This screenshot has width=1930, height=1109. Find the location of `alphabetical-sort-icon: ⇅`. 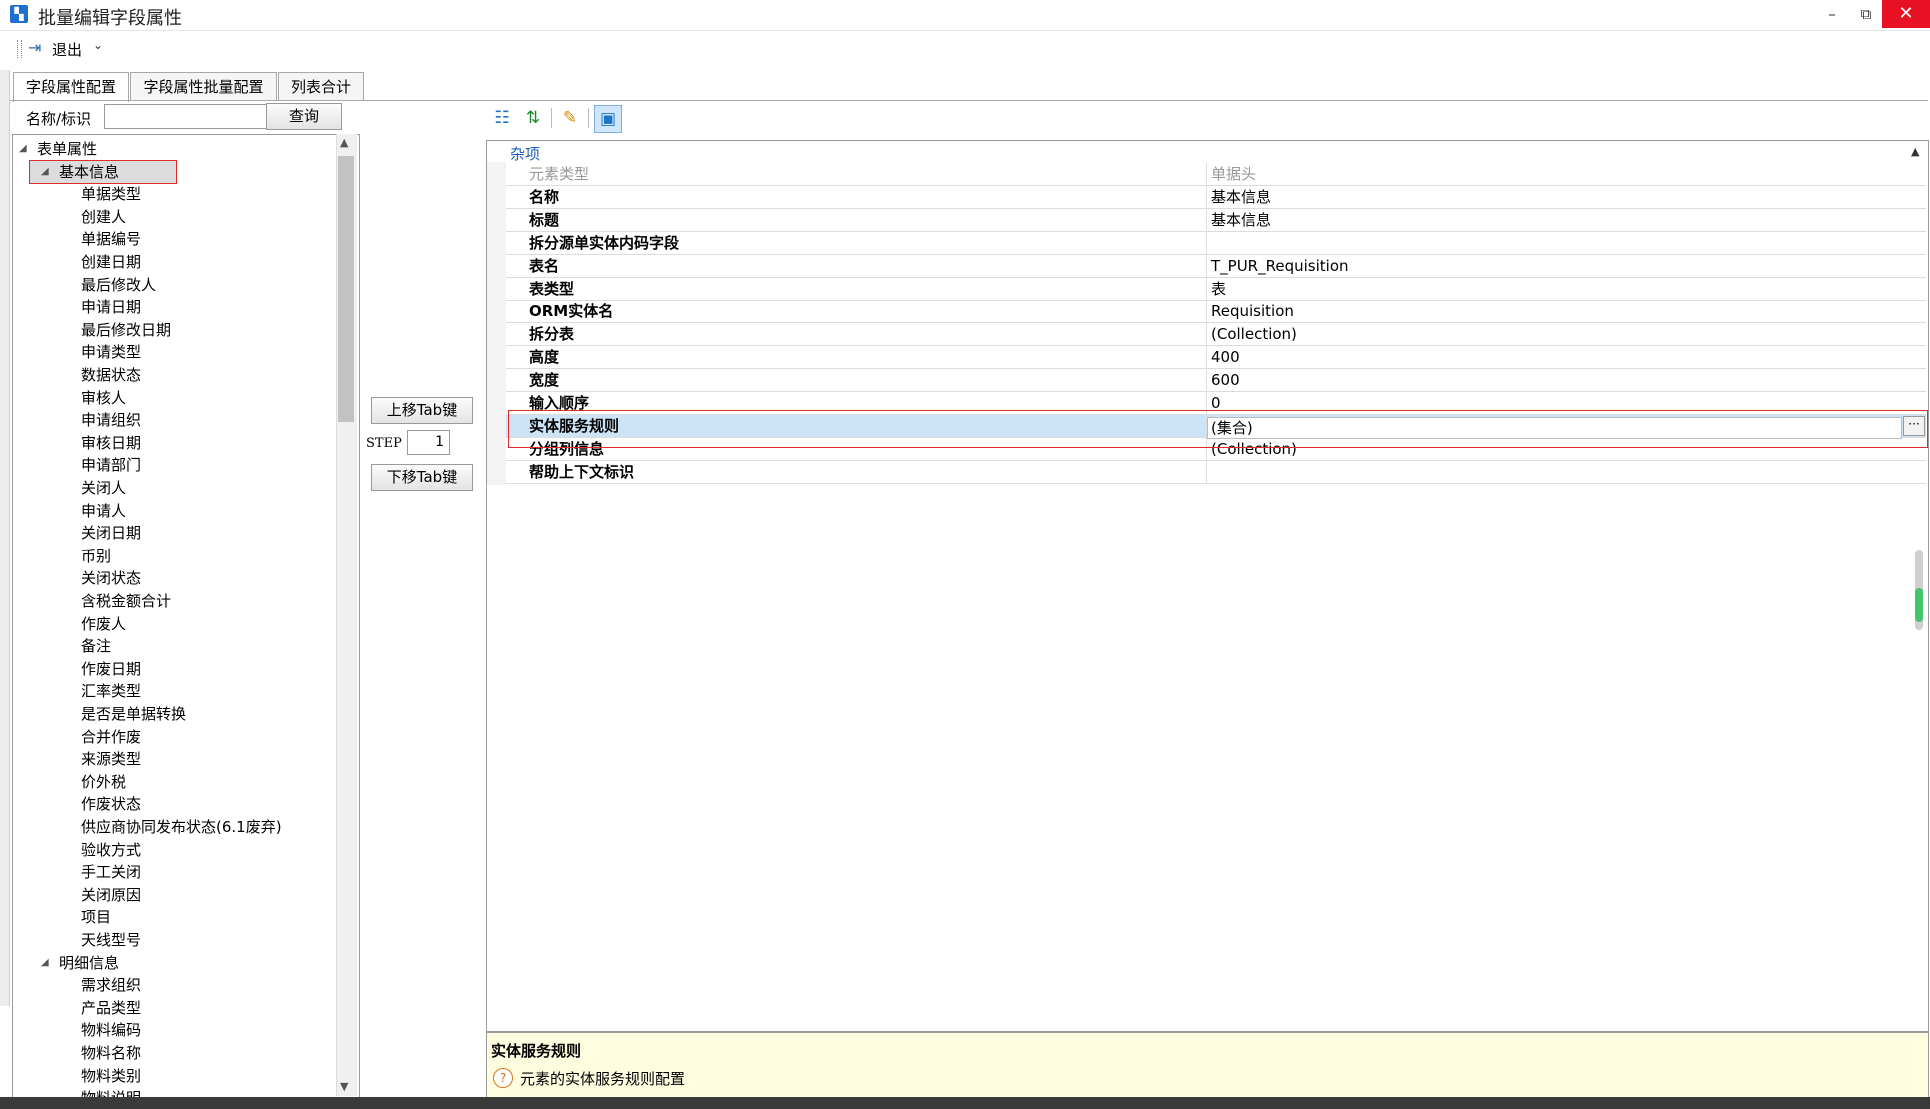

alphabetical-sort-icon: ⇅ is located at coordinates (533, 118).